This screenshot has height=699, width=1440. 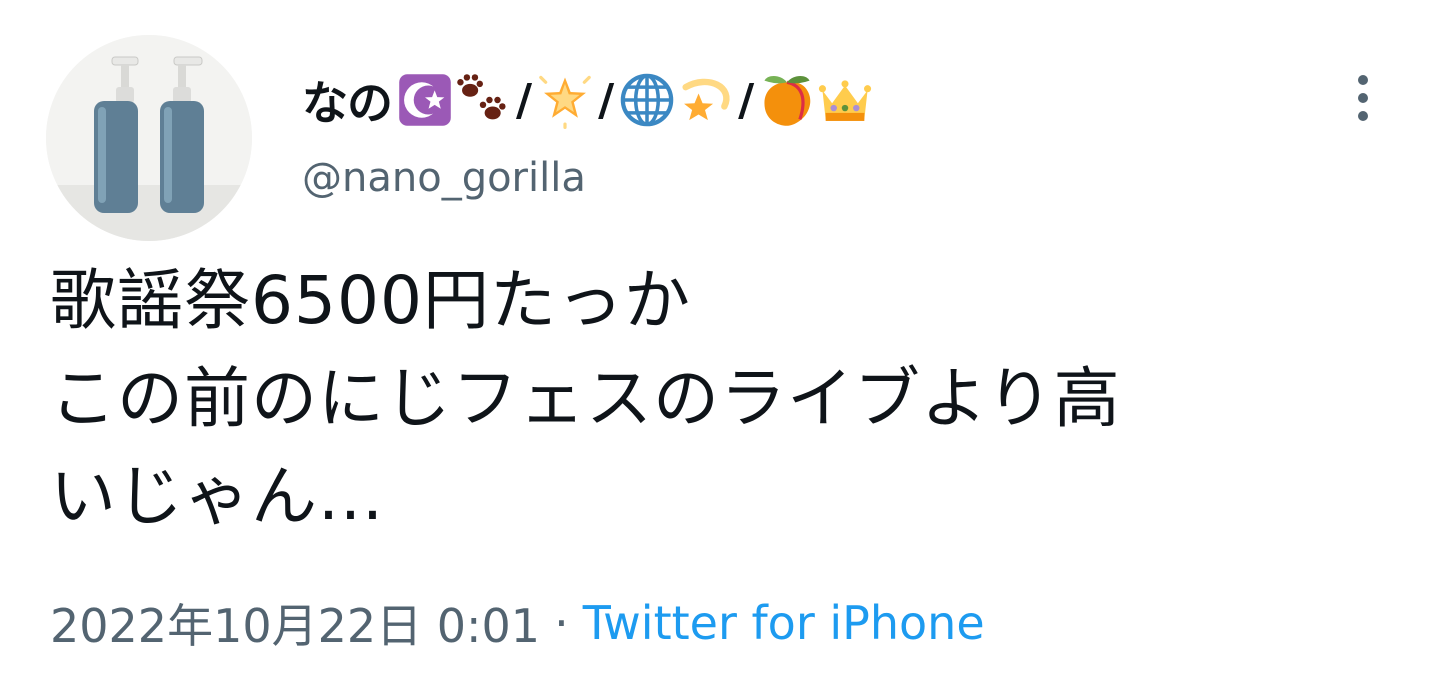 I want to click on tweet-text-line: 歌謡祭6500円たっか, so click(x=370, y=300).